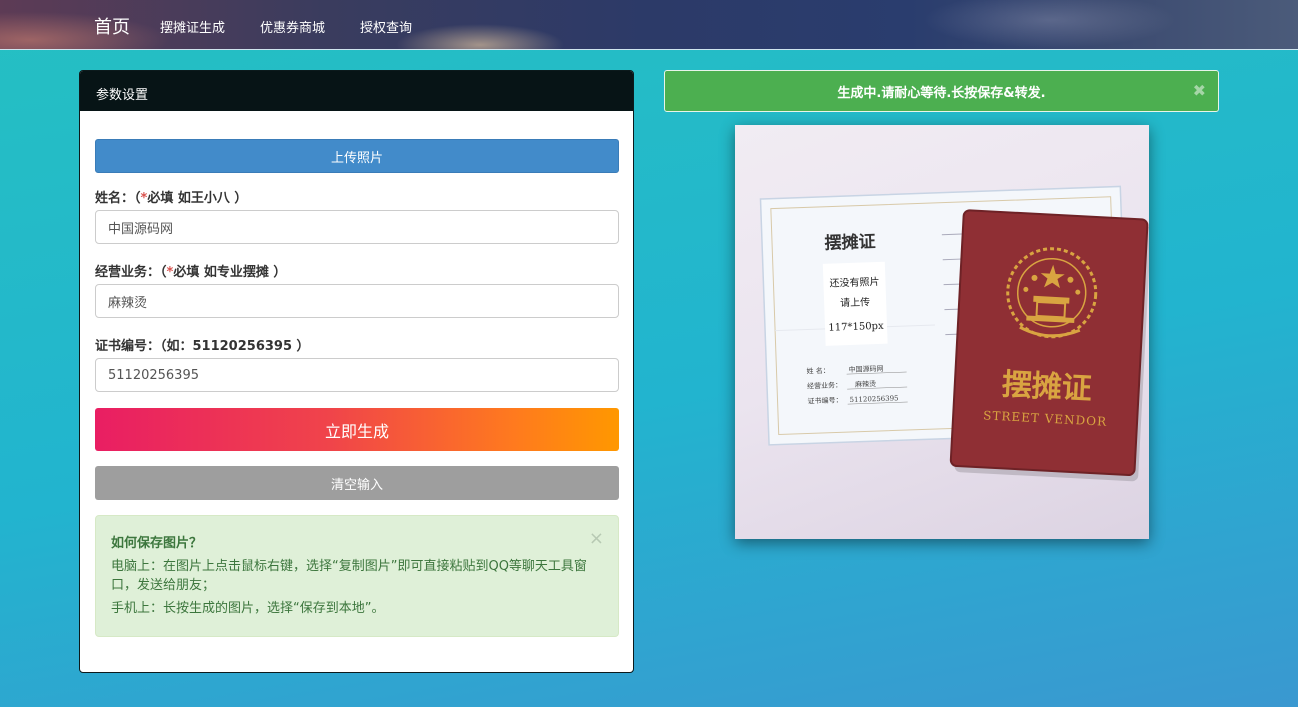  Describe the element at coordinates (856, 327) in the screenshot. I see `photo-placeholder-line3: 117*150px` at that location.